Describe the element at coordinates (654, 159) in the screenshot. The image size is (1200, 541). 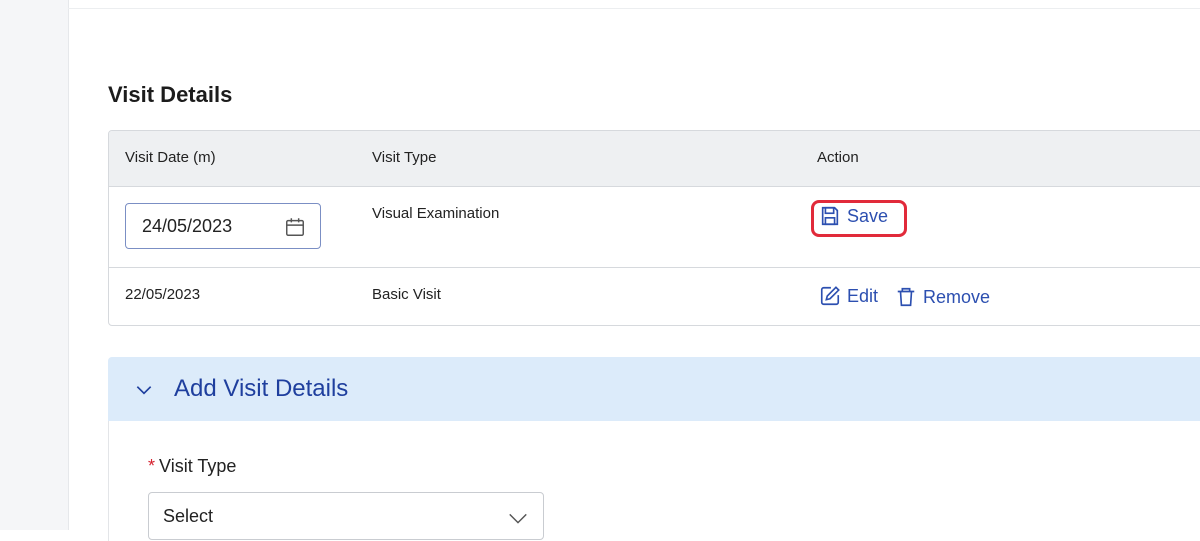
I see `table-header: Visit Date (m) Visit Type Action` at that location.